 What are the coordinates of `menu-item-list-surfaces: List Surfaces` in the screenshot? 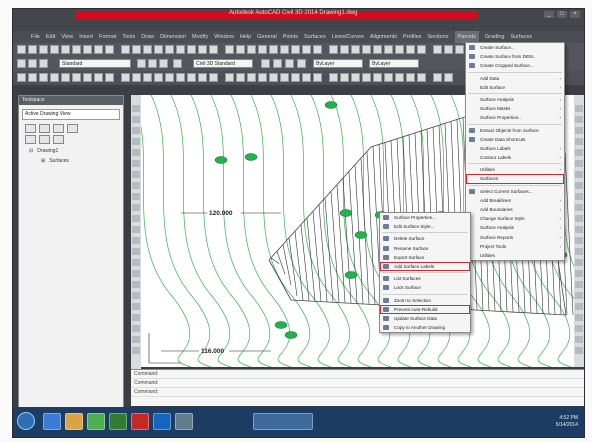 It's located at (425, 278).